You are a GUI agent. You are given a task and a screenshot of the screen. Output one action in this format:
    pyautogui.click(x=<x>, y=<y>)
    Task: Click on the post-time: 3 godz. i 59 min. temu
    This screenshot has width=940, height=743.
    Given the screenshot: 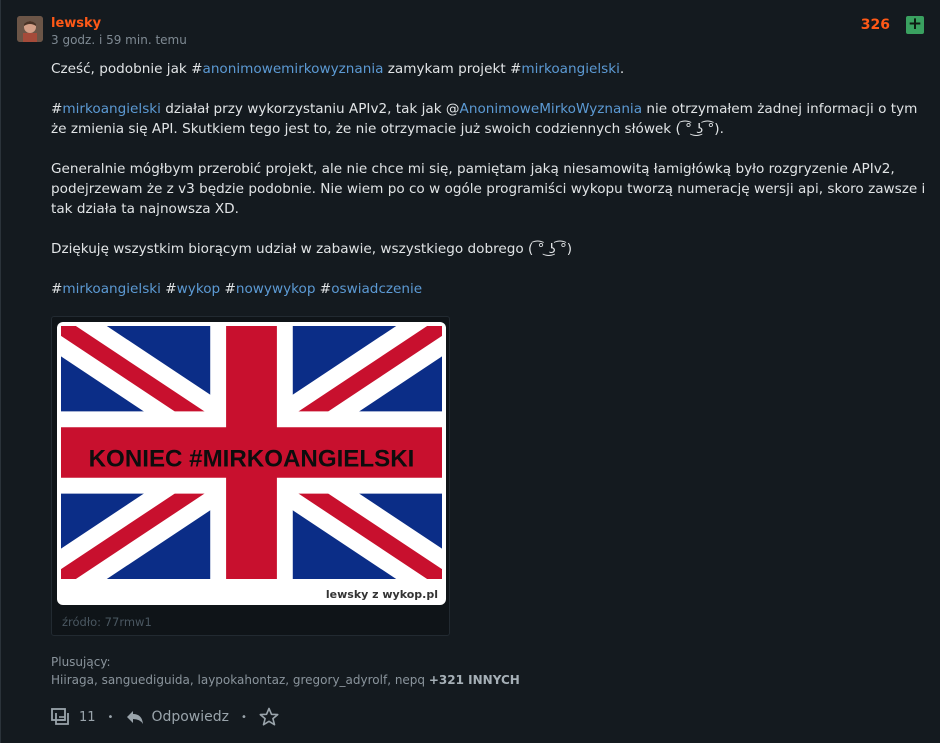 What is the action you would take?
    pyautogui.click(x=119, y=40)
    